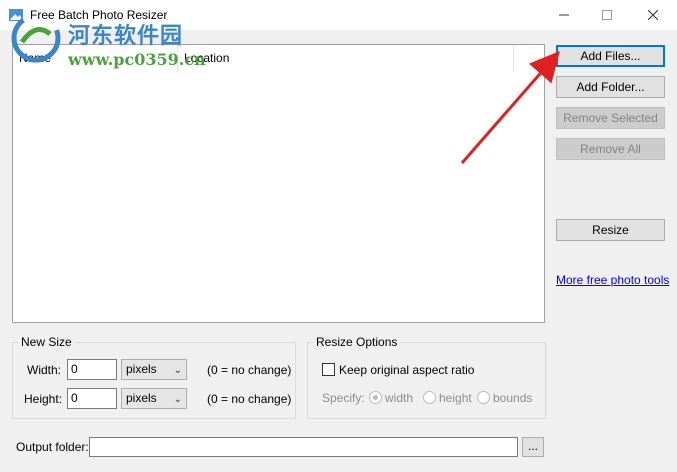 The width and height of the screenshot is (677, 472). I want to click on minimize-icon, so click(564, 15).